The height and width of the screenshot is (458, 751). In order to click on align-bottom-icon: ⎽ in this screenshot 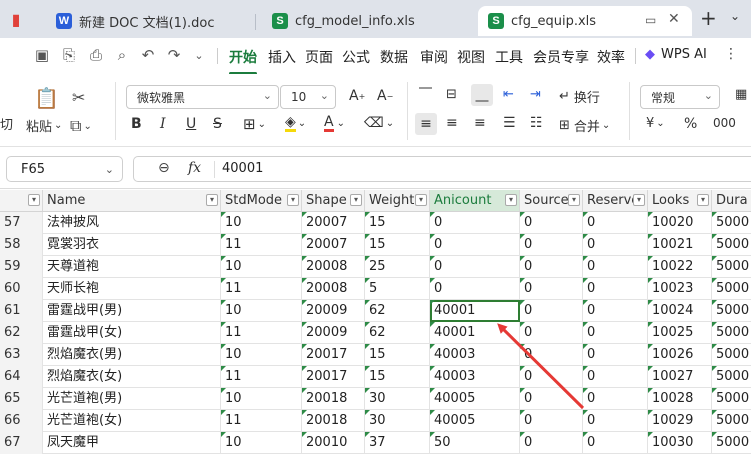, I will do `click(482, 95)`.